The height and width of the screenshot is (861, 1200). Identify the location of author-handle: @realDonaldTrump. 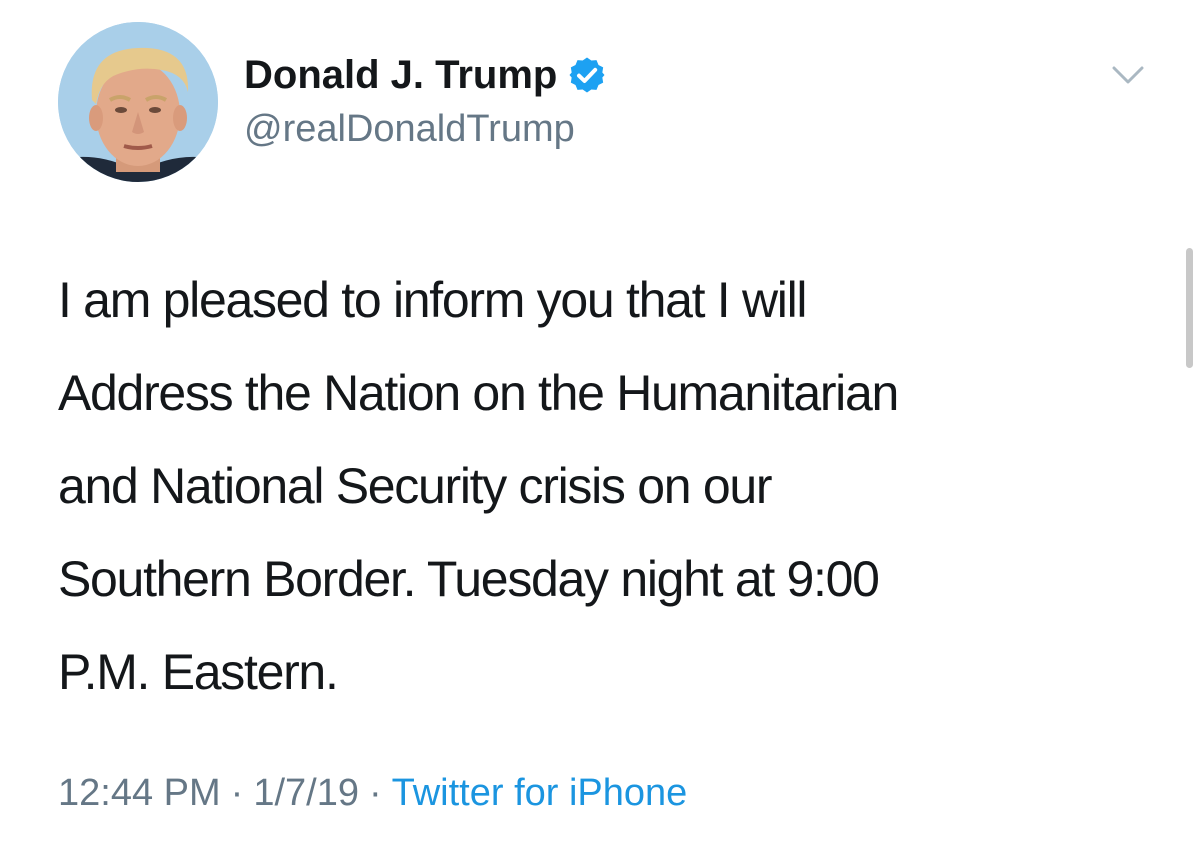
(409, 129).